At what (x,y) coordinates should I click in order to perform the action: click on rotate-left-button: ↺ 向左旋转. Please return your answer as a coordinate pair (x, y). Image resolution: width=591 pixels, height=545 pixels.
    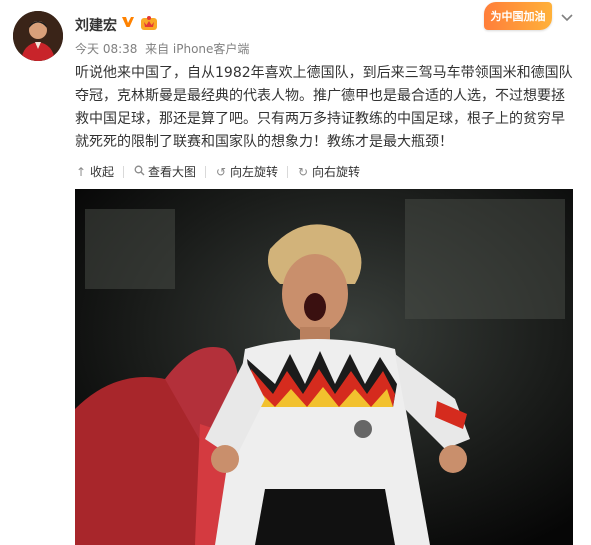
    Looking at the image, I should click on (246, 171).